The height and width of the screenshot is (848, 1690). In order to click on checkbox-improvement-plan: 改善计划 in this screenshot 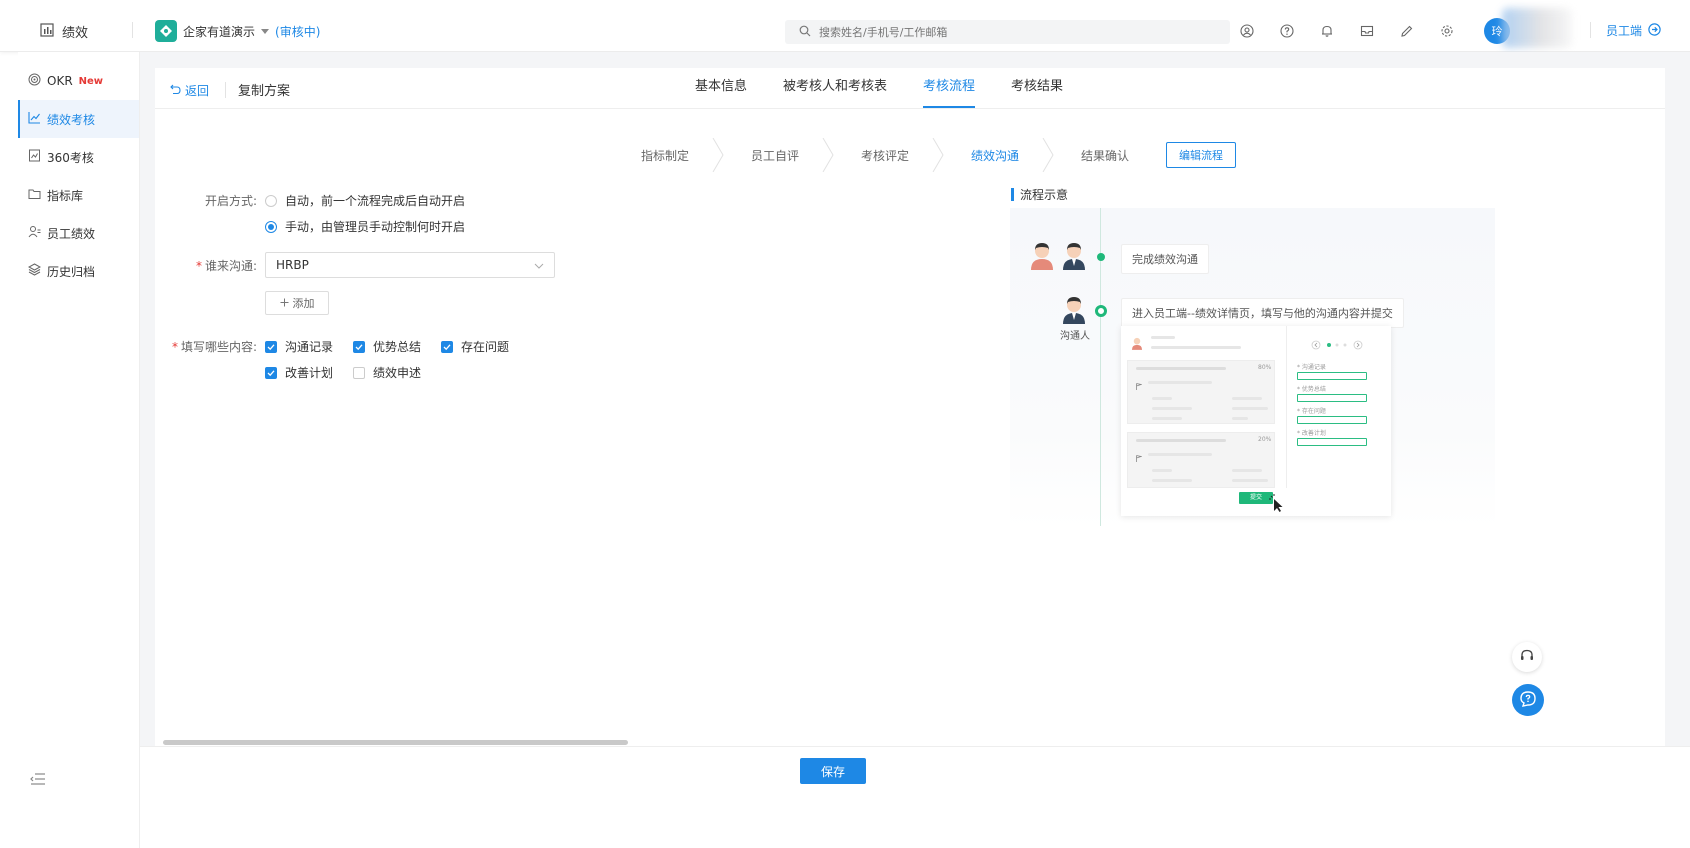, I will do `click(309, 372)`.